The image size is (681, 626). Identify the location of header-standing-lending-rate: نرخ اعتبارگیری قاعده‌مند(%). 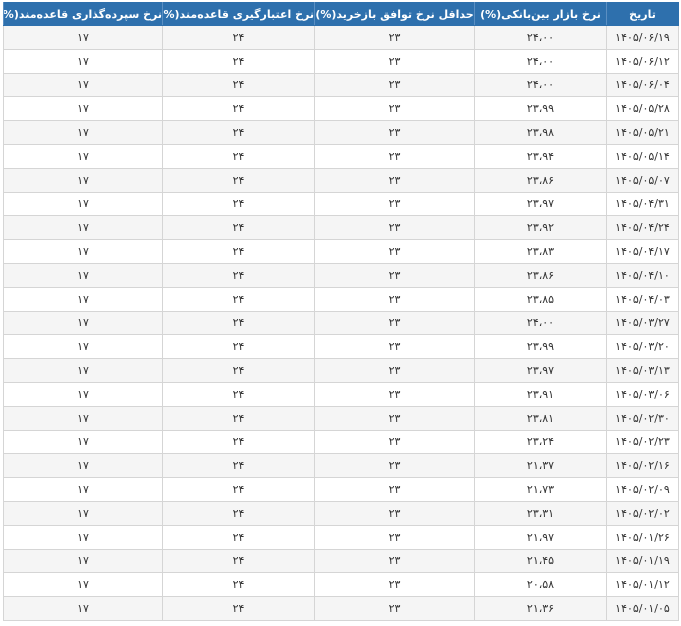
(238, 14).